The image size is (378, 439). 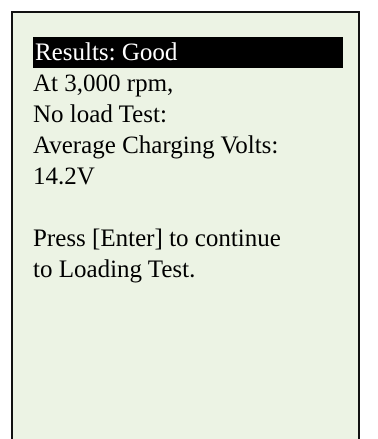 I want to click on measurement-label: Average Charging Volts:, so click(x=156, y=145).